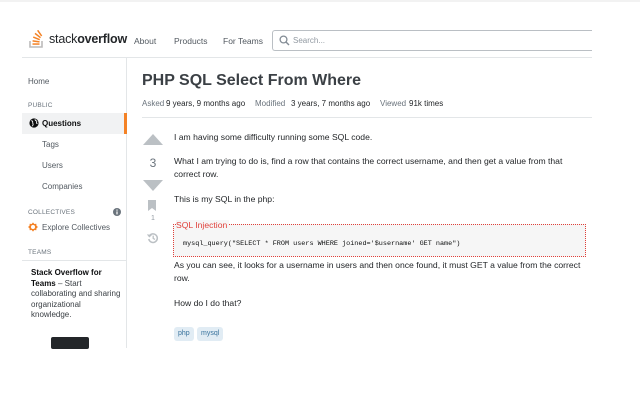 The height and width of the screenshot is (400, 640). I want to click on logo-wordmark: stackoverflow, so click(88, 39).